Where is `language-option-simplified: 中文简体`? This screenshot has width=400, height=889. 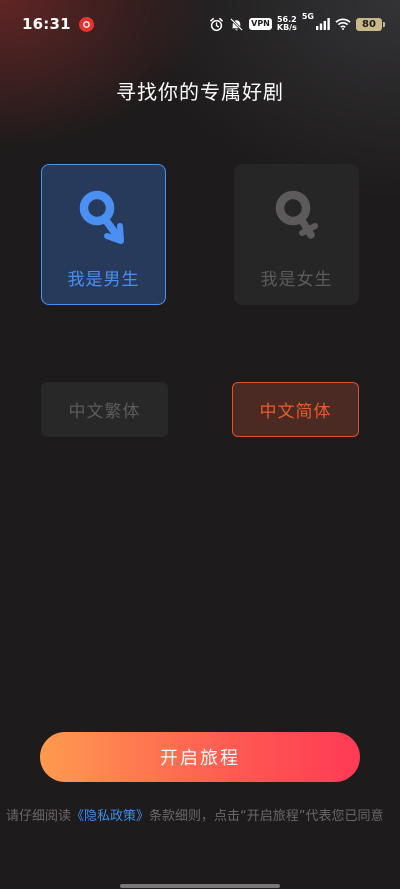
language-option-simplified: 中文简体 is located at coordinates (295, 409).